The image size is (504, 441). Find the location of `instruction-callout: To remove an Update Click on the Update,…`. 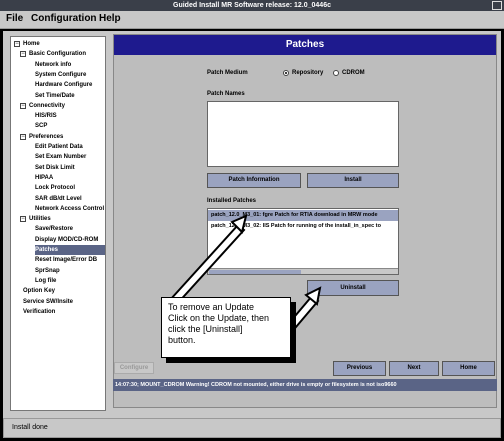

instruction-callout: To remove an Update Click on the Update,… is located at coordinates (226, 327).